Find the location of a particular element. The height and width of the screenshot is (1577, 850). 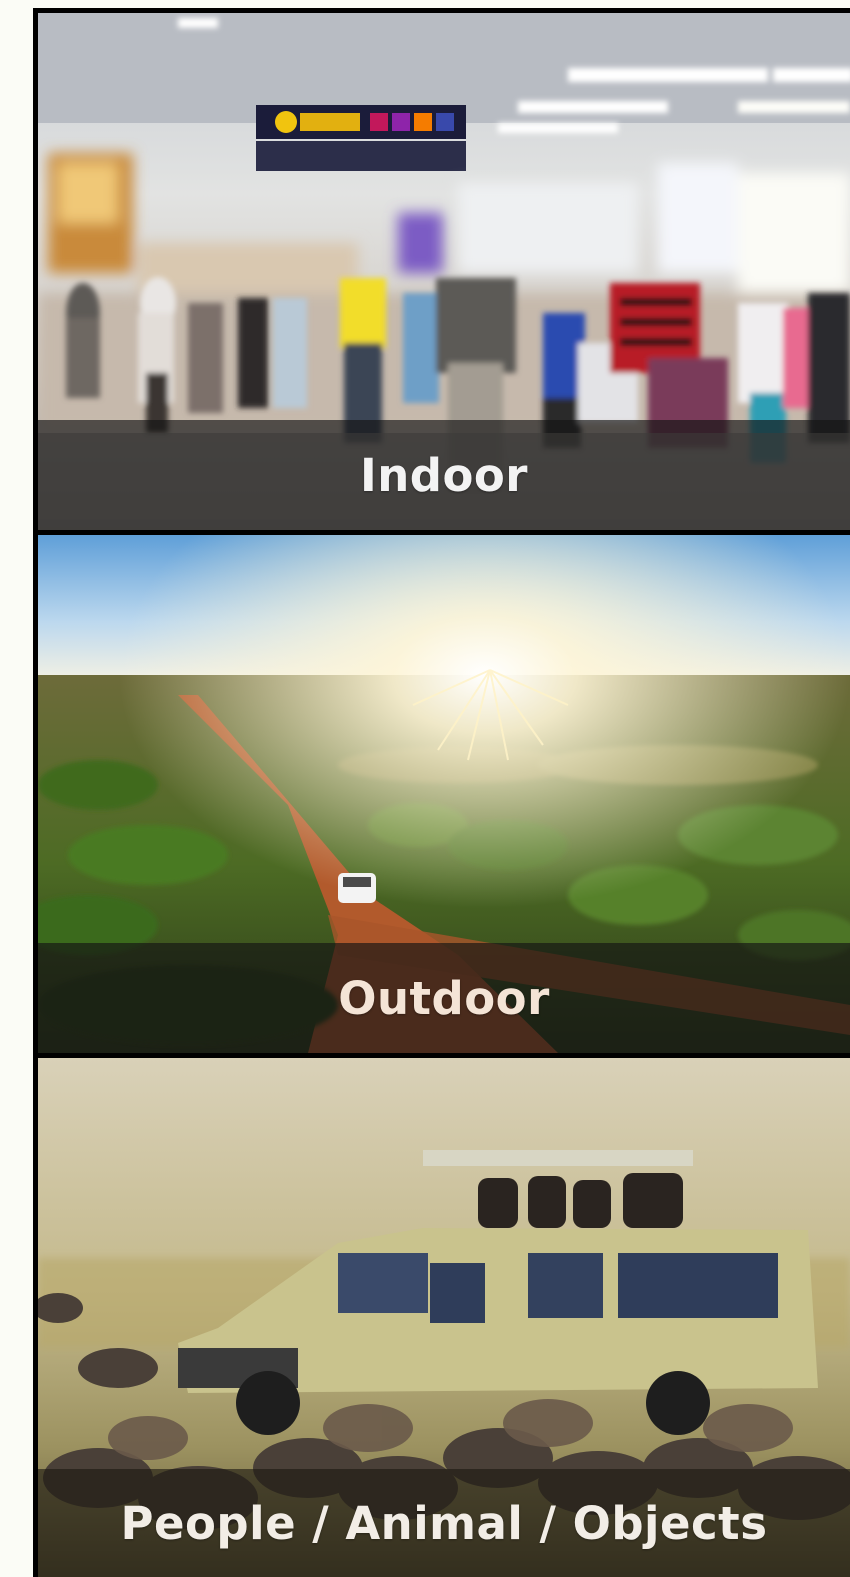

category-caption: Outdoor is located at coordinates (444, 998).